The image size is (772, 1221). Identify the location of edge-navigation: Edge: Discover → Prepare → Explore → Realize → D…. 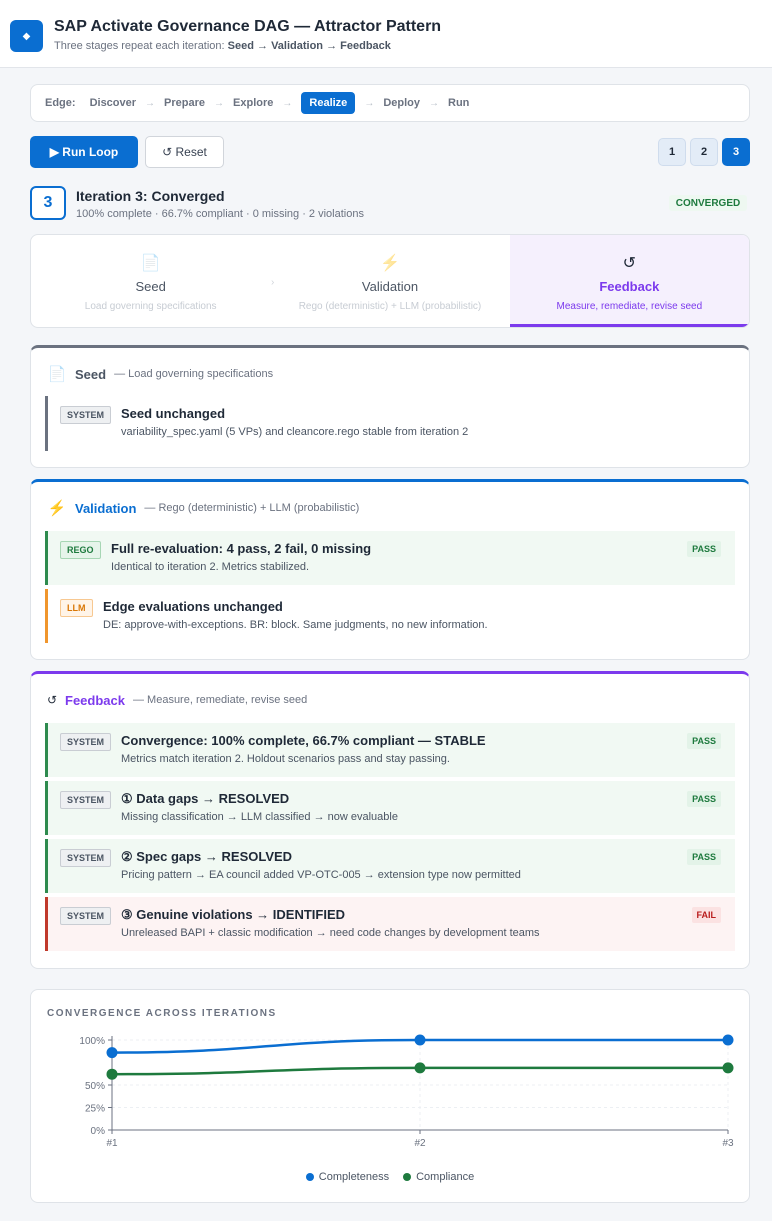
(390, 103).